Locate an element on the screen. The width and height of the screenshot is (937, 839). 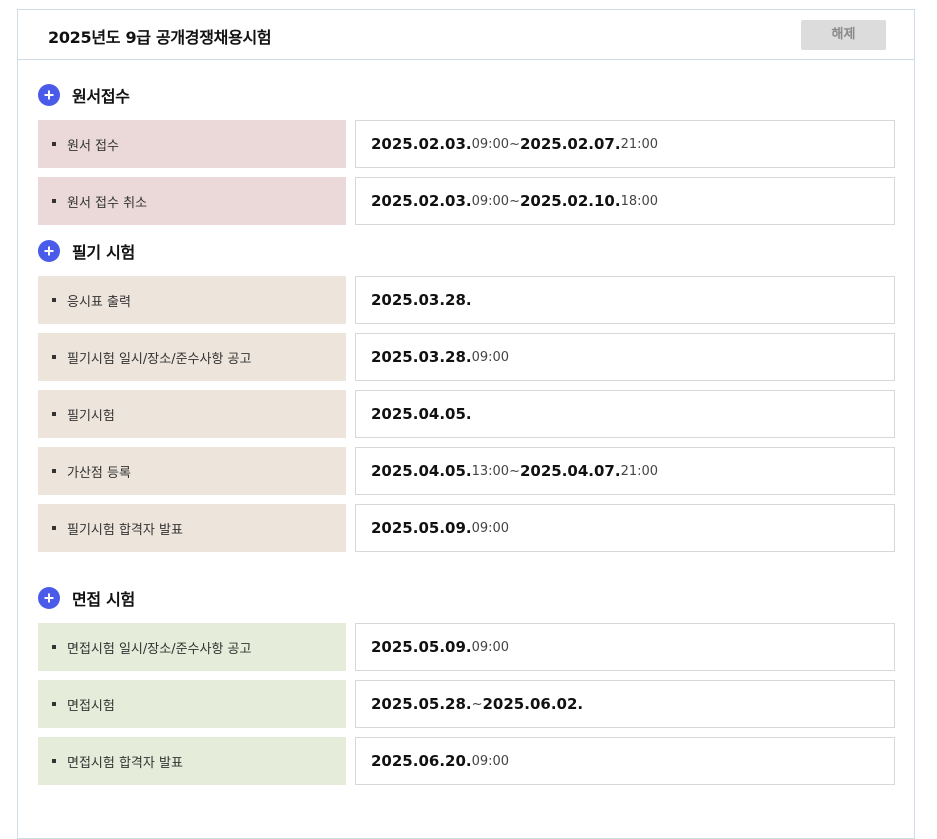
schedule-row: 필기시험 일시/장소/준수사항 공고 2025.03.28. 09:00 is located at coordinates (466, 357).